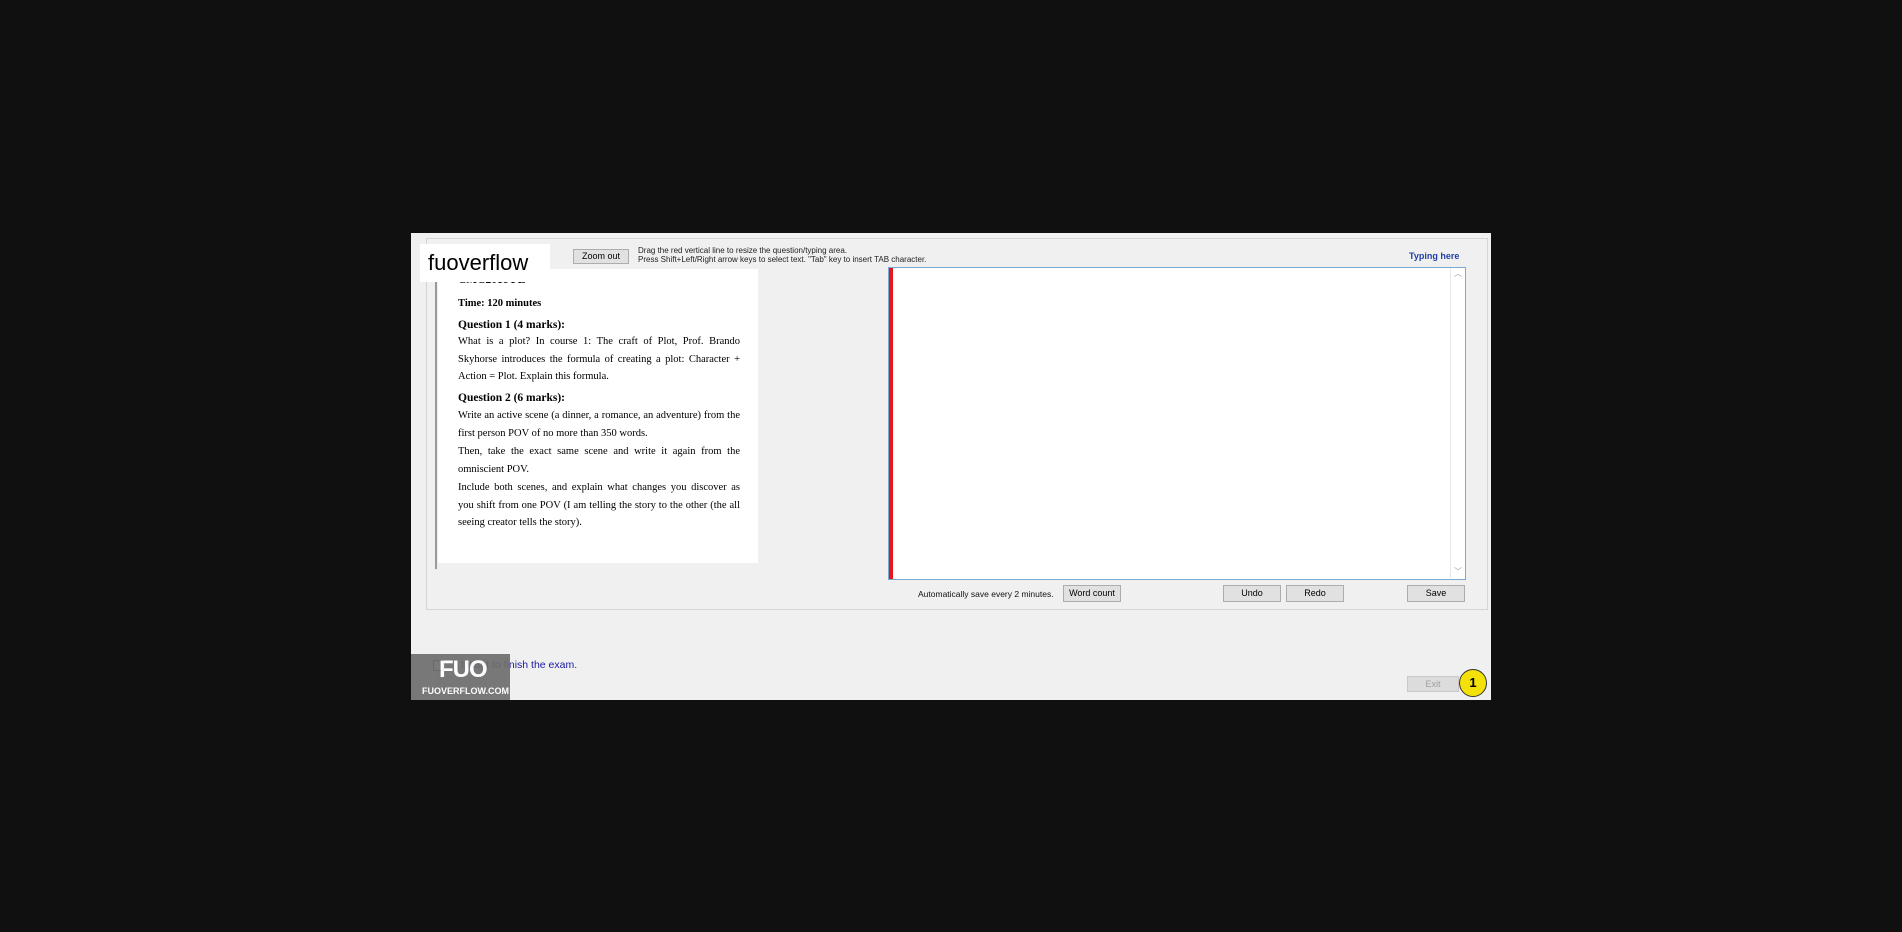  What do you see at coordinates (601, 256) in the screenshot?
I see `zoom-out-button: Zoom out` at bounding box center [601, 256].